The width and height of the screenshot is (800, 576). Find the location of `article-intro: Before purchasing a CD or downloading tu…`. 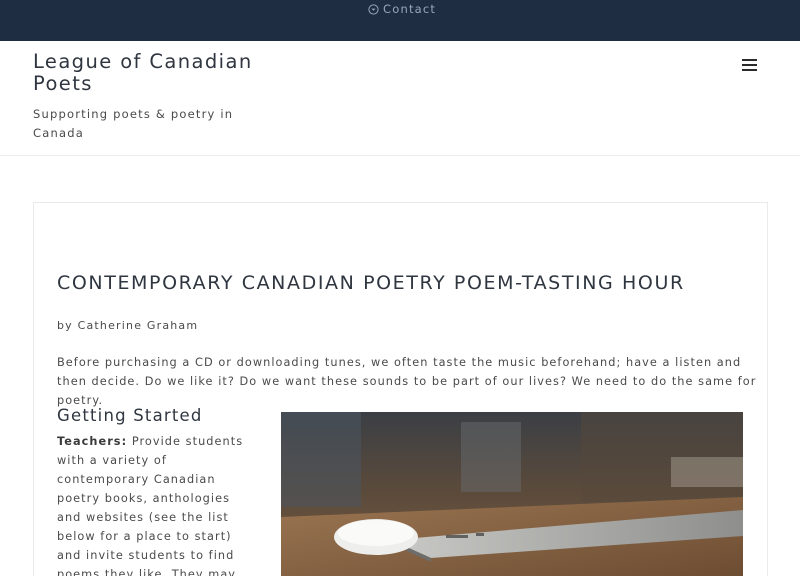

article-intro: Before purchasing a CD or downloading tu… is located at coordinates (407, 381).